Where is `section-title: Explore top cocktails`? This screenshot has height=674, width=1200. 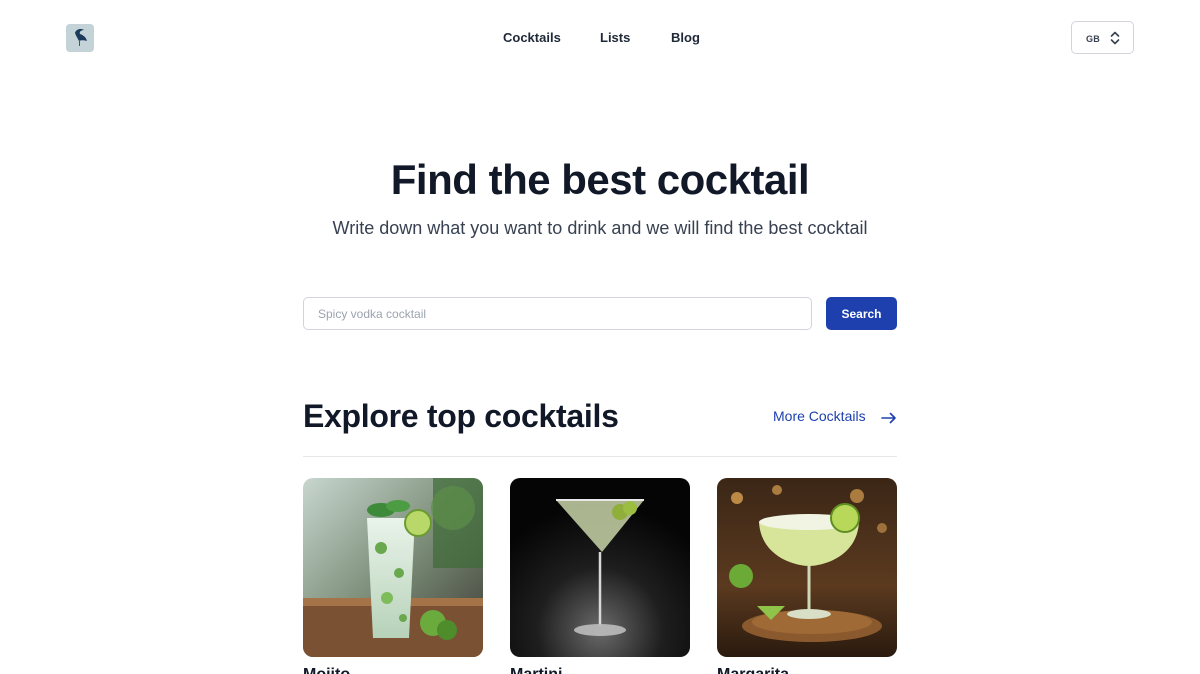 section-title: Explore top cocktails is located at coordinates (461, 416).